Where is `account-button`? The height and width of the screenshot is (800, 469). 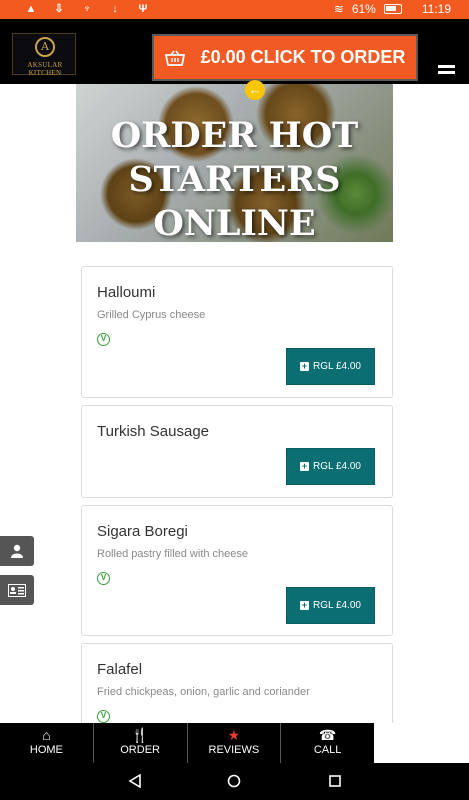
account-button is located at coordinates (17, 551).